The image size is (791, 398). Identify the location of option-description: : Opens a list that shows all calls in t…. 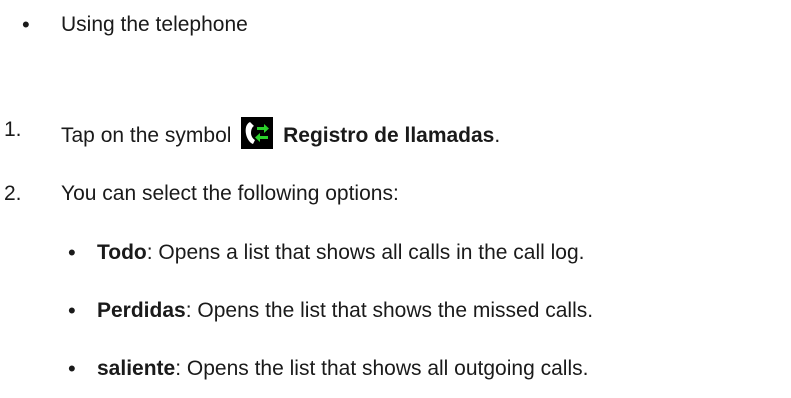
(365, 252).